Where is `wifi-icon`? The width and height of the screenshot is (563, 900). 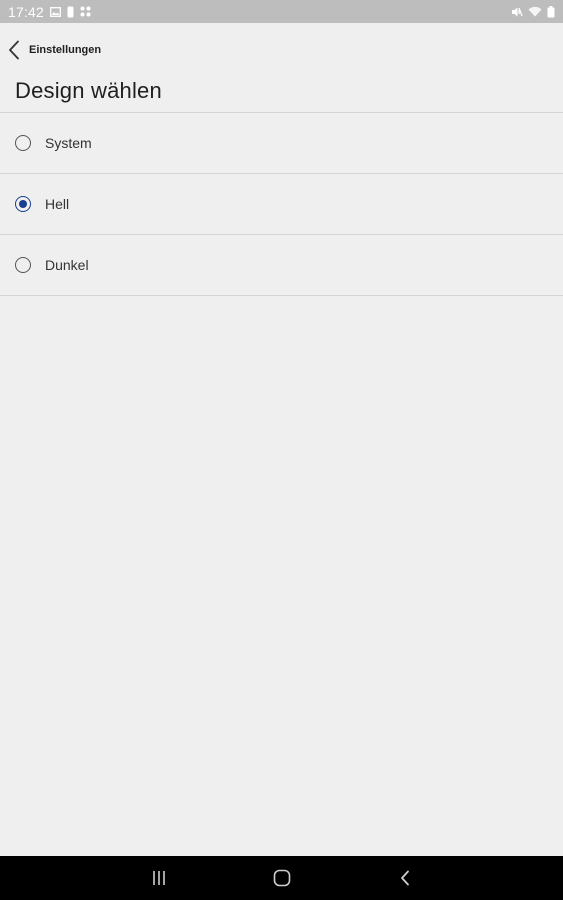 wifi-icon is located at coordinates (535, 11).